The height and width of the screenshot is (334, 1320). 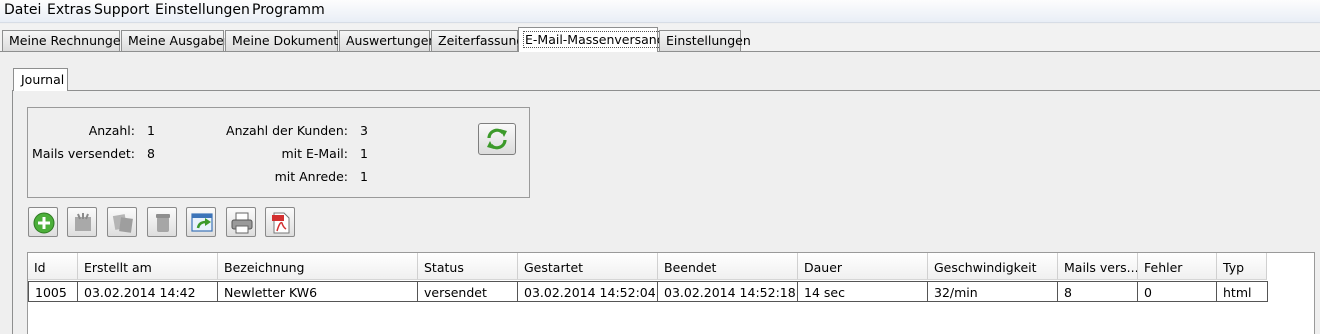 I want to click on column-header-typ: Typ, so click(x=1242, y=266).